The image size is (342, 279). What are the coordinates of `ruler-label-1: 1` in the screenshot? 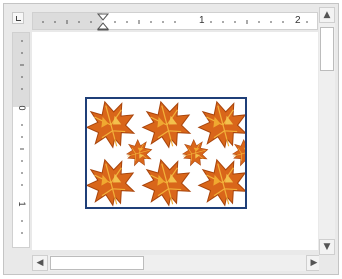 It's located at (202, 20).